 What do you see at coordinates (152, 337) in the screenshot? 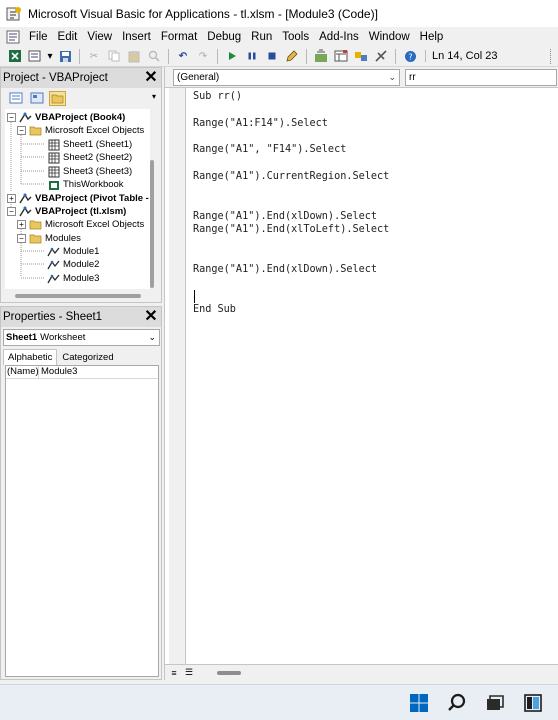
I see `chevron-down-icon: ⌄` at bounding box center [152, 337].